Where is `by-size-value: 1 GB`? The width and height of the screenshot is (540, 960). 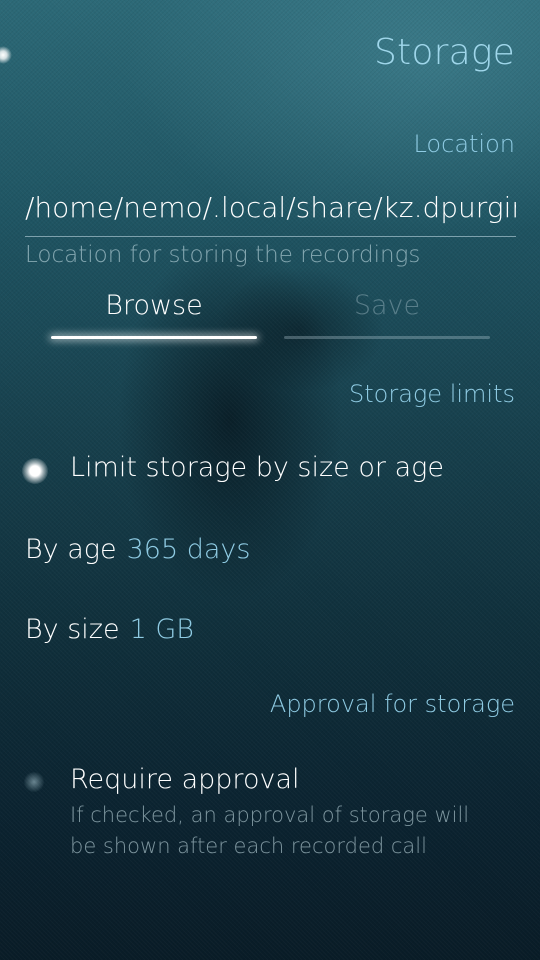
by-size-value: 1 GB is located at coordinates (161, 629).